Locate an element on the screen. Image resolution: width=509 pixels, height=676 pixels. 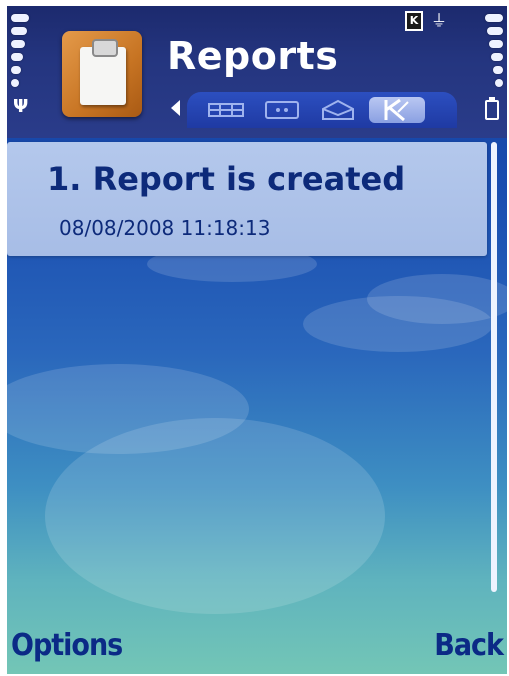
grid-icon is located at coordinates (226, 110).